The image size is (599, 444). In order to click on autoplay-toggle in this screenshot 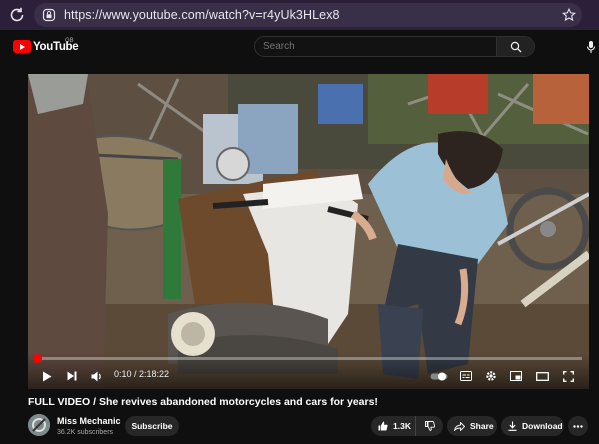, I will do `click(439, 376)`.